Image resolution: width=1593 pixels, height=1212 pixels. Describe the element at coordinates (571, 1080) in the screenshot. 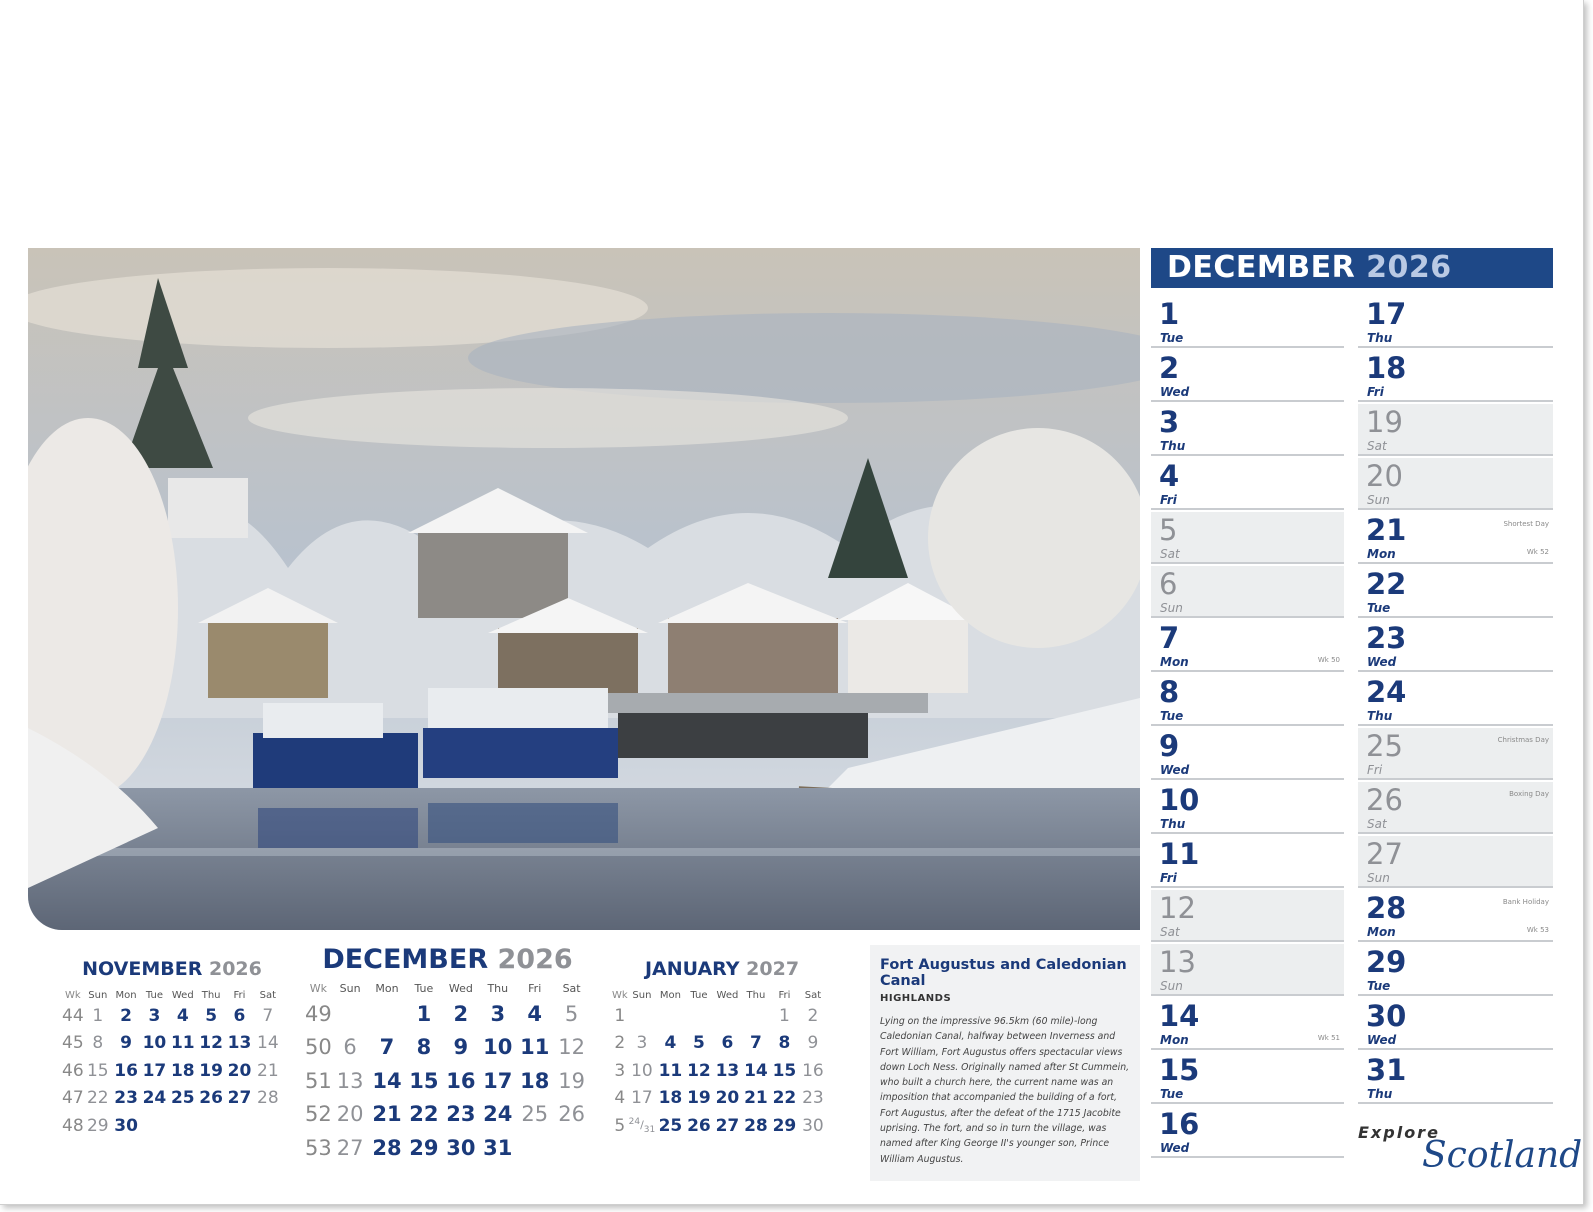

I see `date-cell: 19` at that location.